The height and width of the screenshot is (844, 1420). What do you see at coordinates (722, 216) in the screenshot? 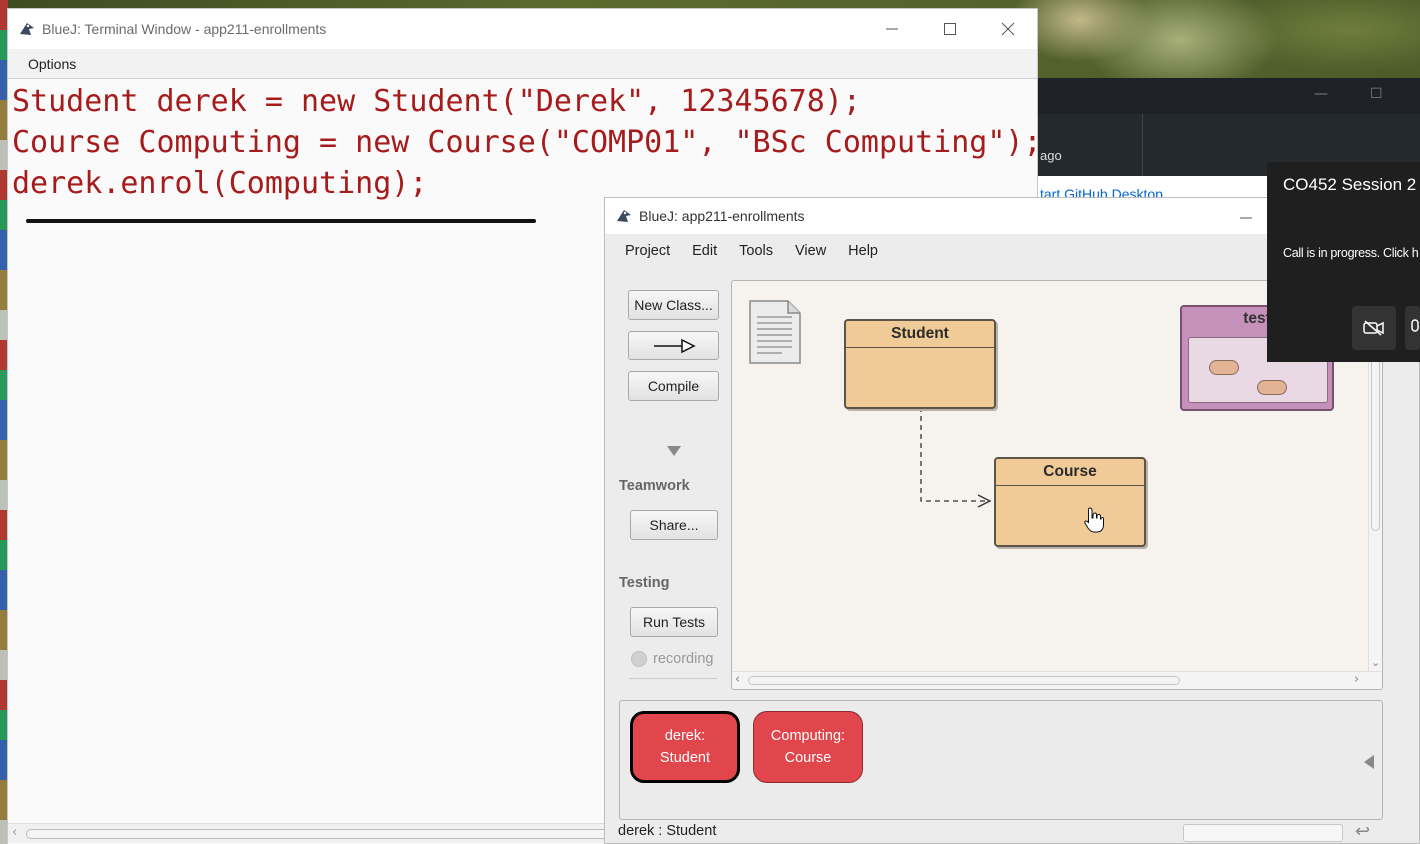
I see `bluej-title: BlueJ: app211-enrollments` at bounding box center [722, 216].